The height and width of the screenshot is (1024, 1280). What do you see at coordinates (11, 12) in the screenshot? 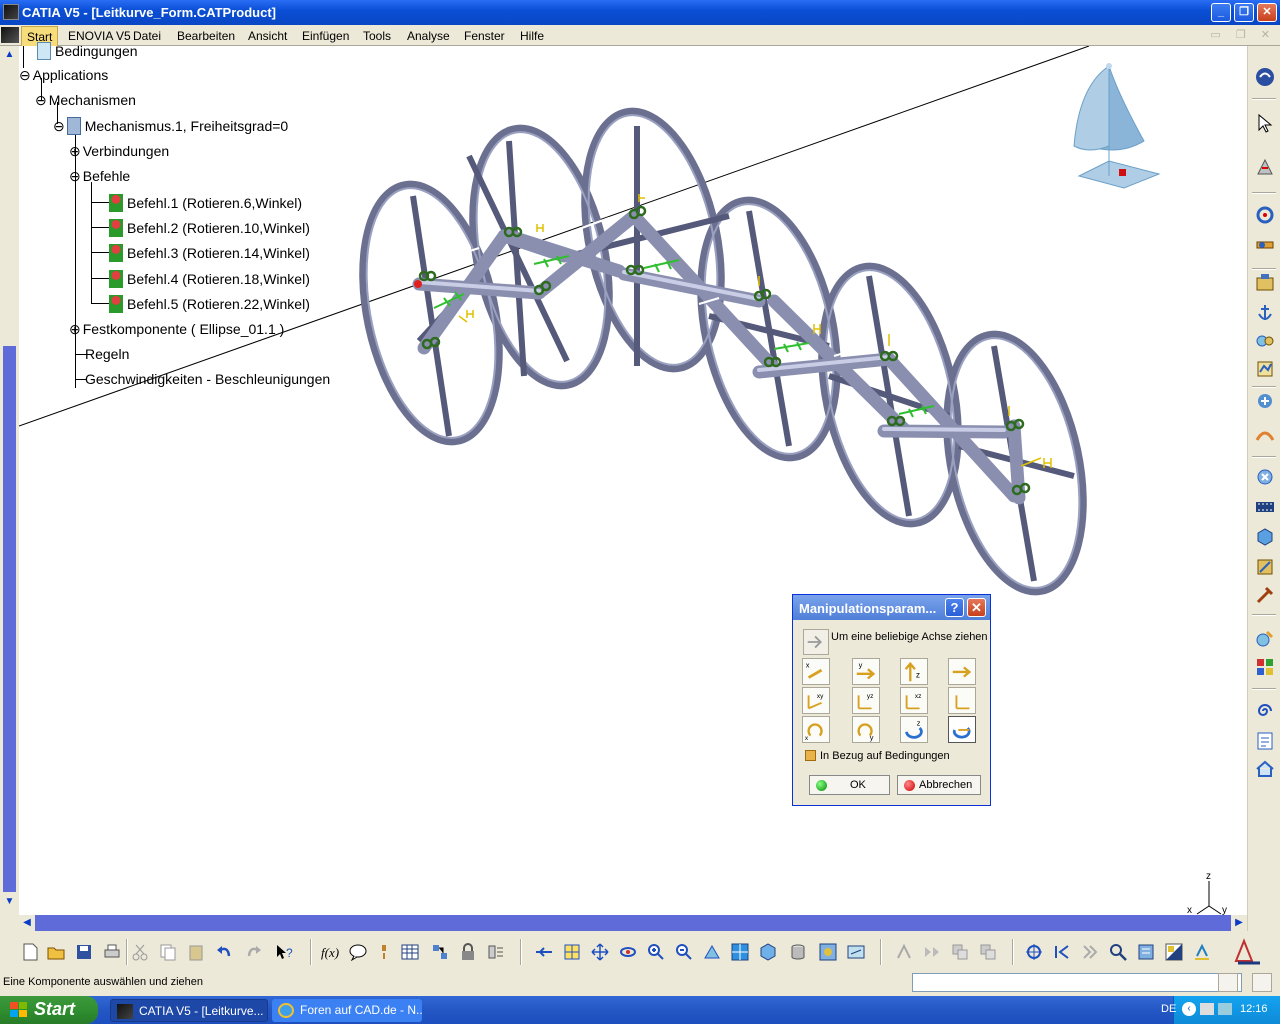
I see `catia-app-icon` at bounding box center [11, 12].